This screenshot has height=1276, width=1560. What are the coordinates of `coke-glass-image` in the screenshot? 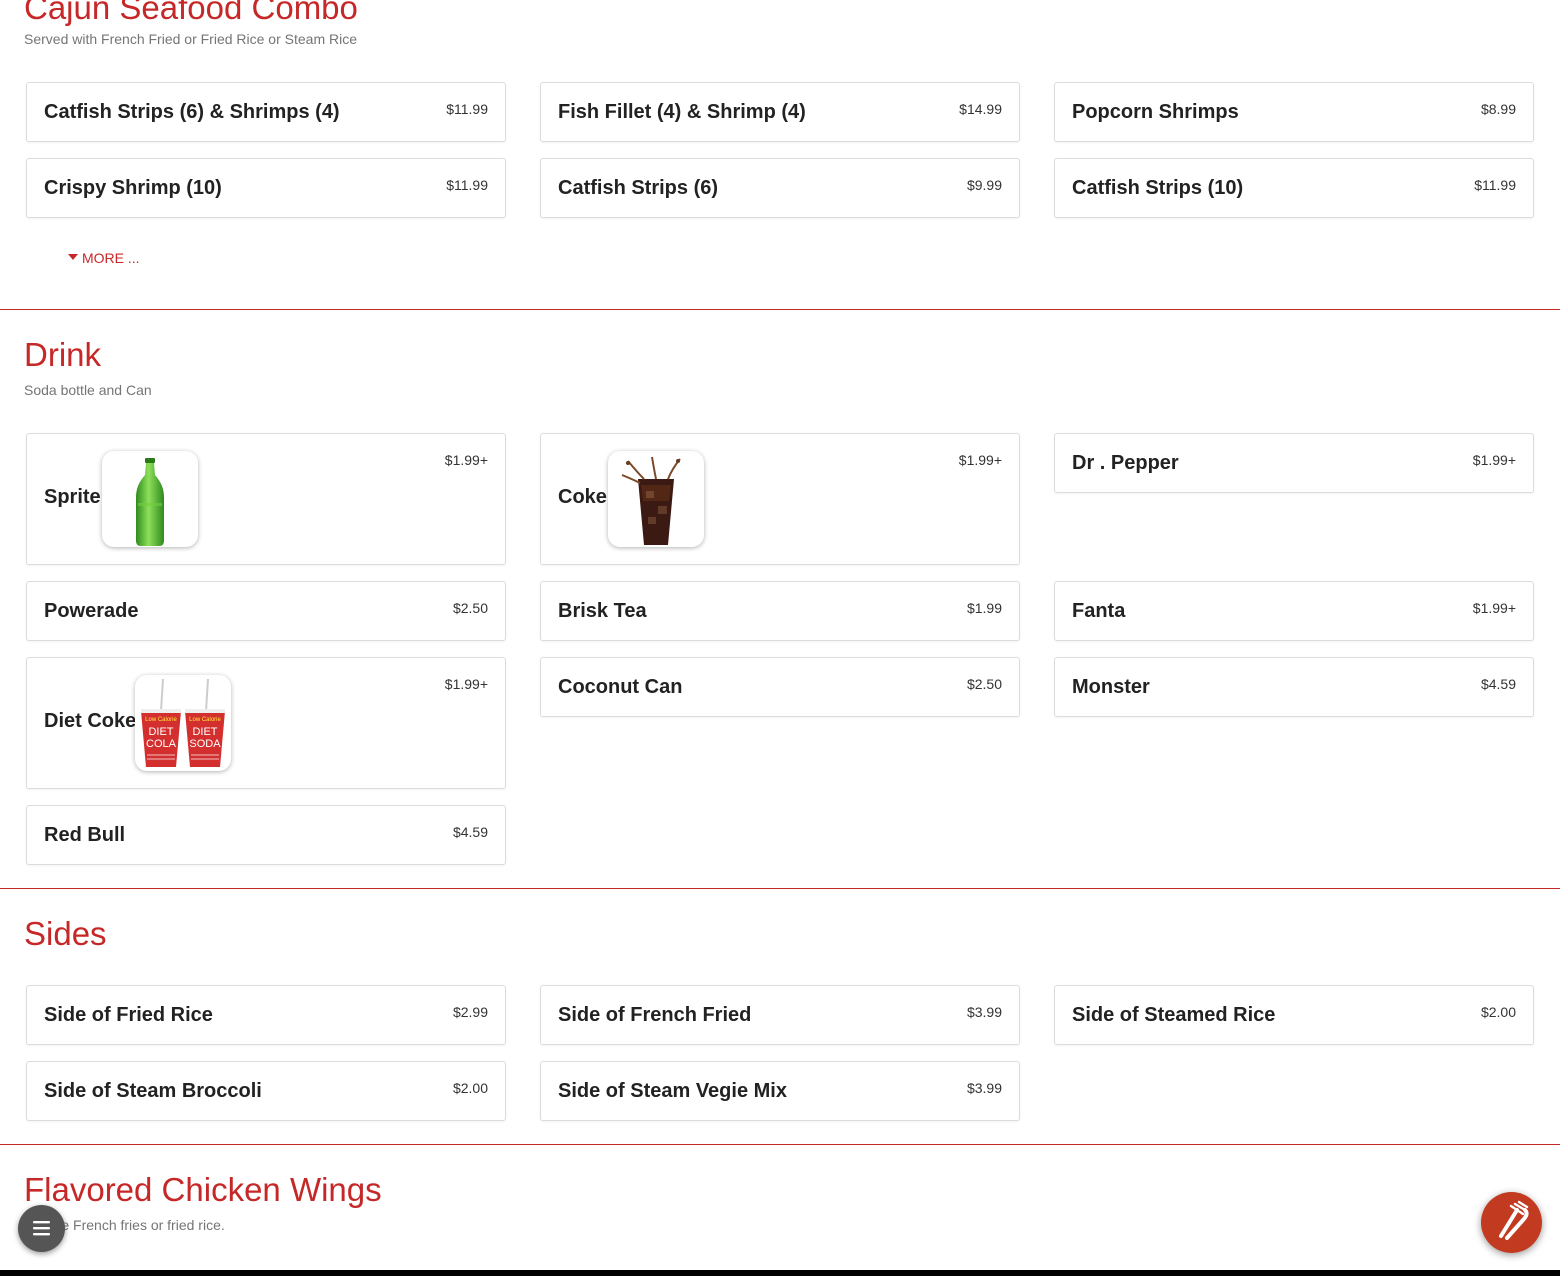 It's located at (656, 499).